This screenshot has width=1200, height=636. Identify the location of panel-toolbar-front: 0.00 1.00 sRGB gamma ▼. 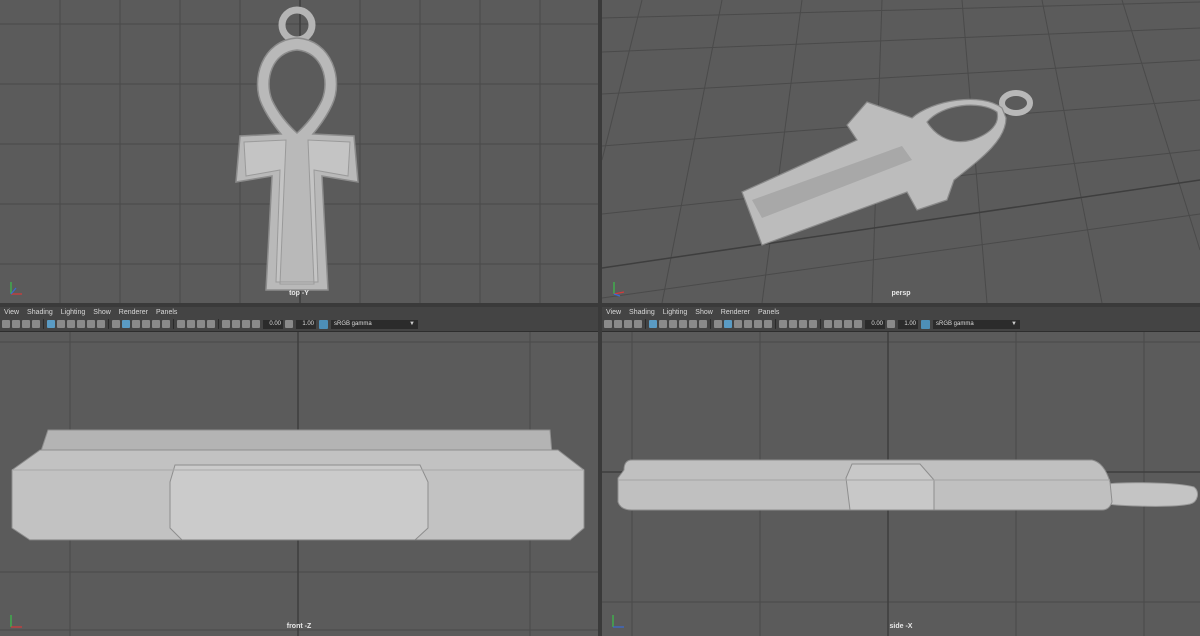
(299, 324).